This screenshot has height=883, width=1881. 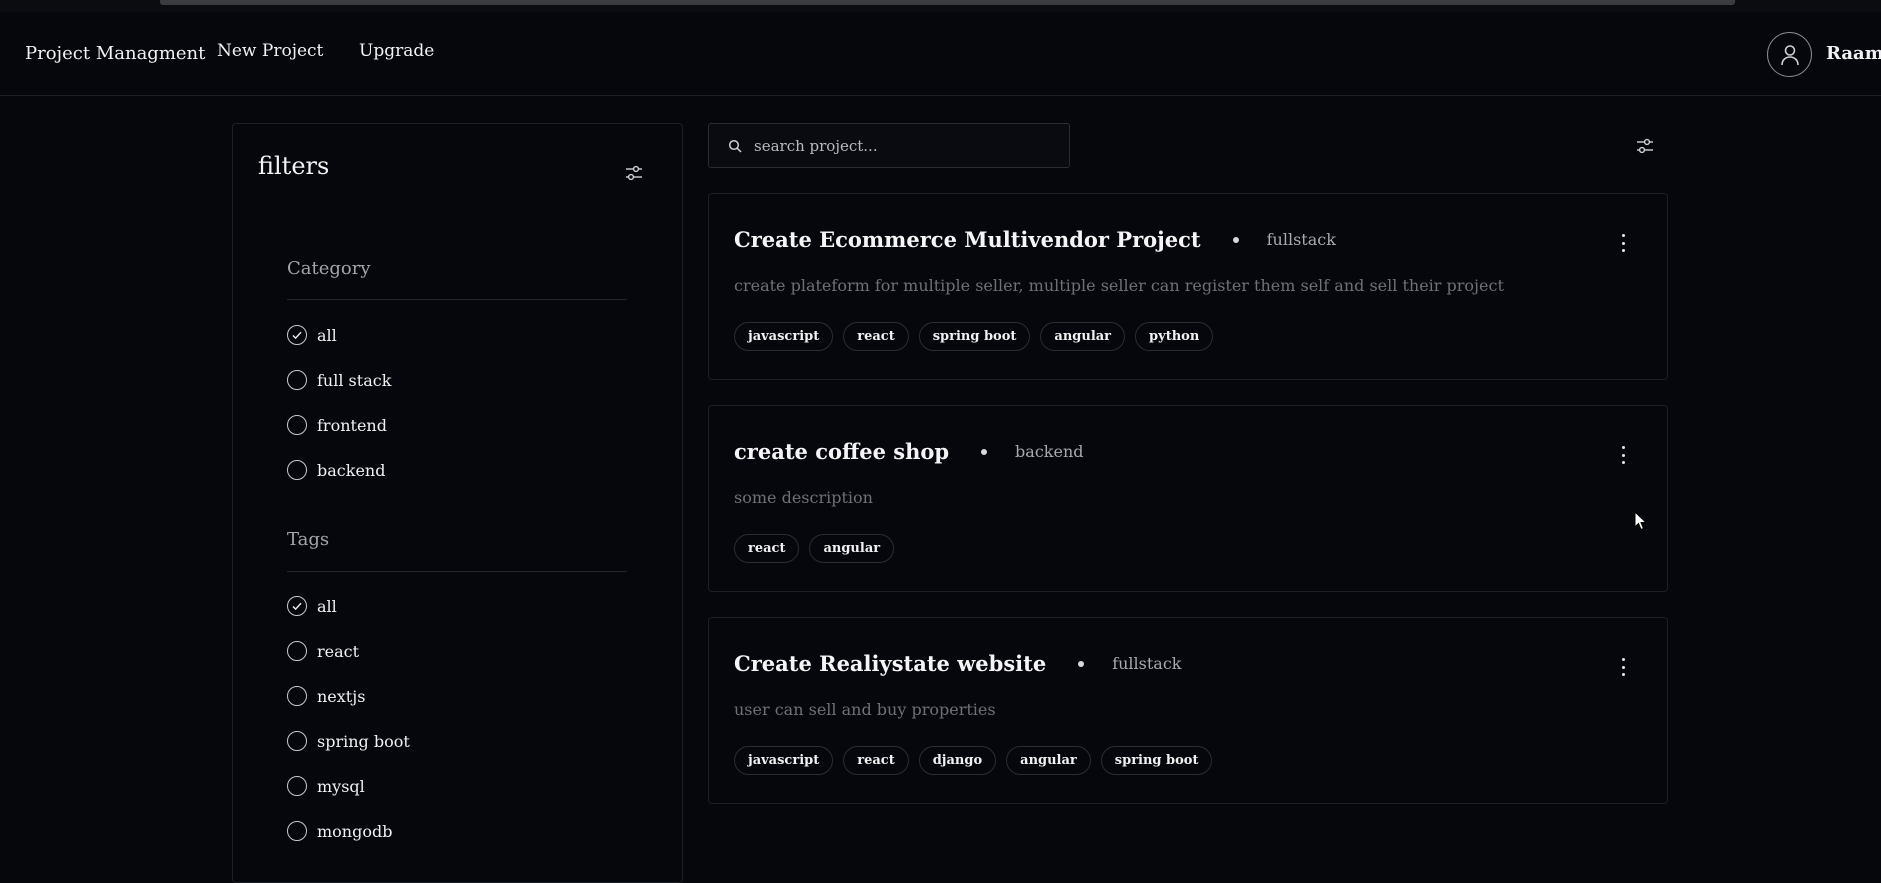 What do you see at coordinates (352, 425) in the screenshot?
I see `option-label: frontend` at bounding box center [352, 425].